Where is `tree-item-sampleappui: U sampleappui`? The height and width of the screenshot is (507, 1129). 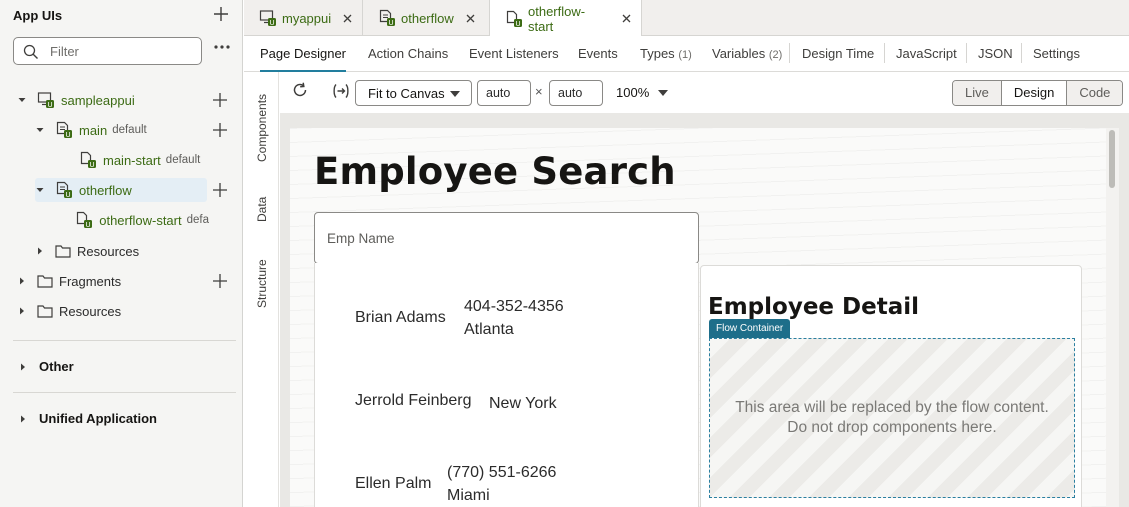
tree-item-sampleappui: U sampleappui is located at coordinates (76, 100).